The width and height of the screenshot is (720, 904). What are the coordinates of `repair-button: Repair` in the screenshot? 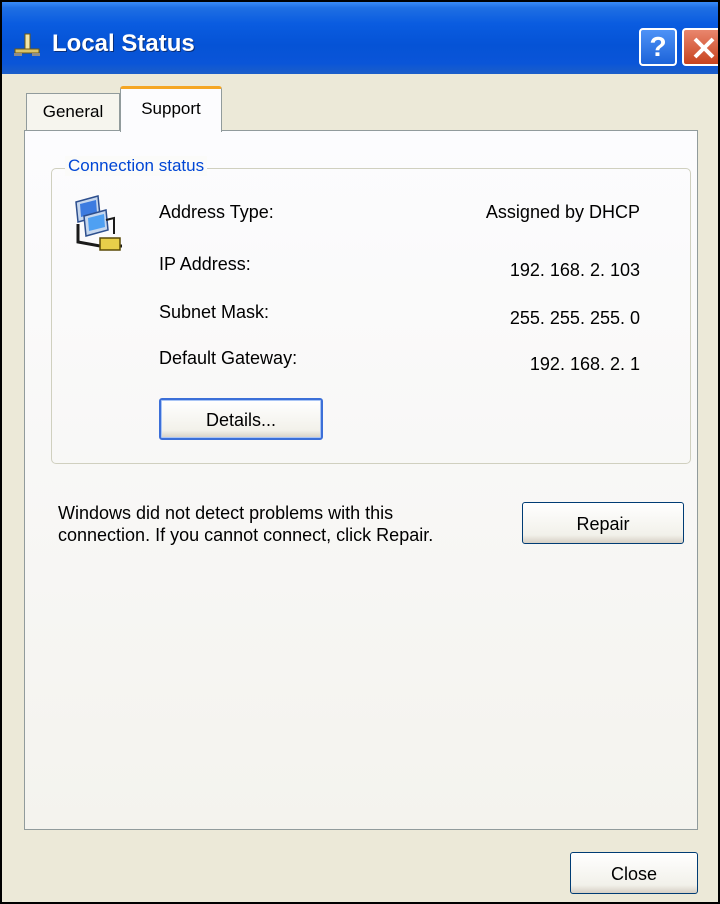 It's located at (603, 523).